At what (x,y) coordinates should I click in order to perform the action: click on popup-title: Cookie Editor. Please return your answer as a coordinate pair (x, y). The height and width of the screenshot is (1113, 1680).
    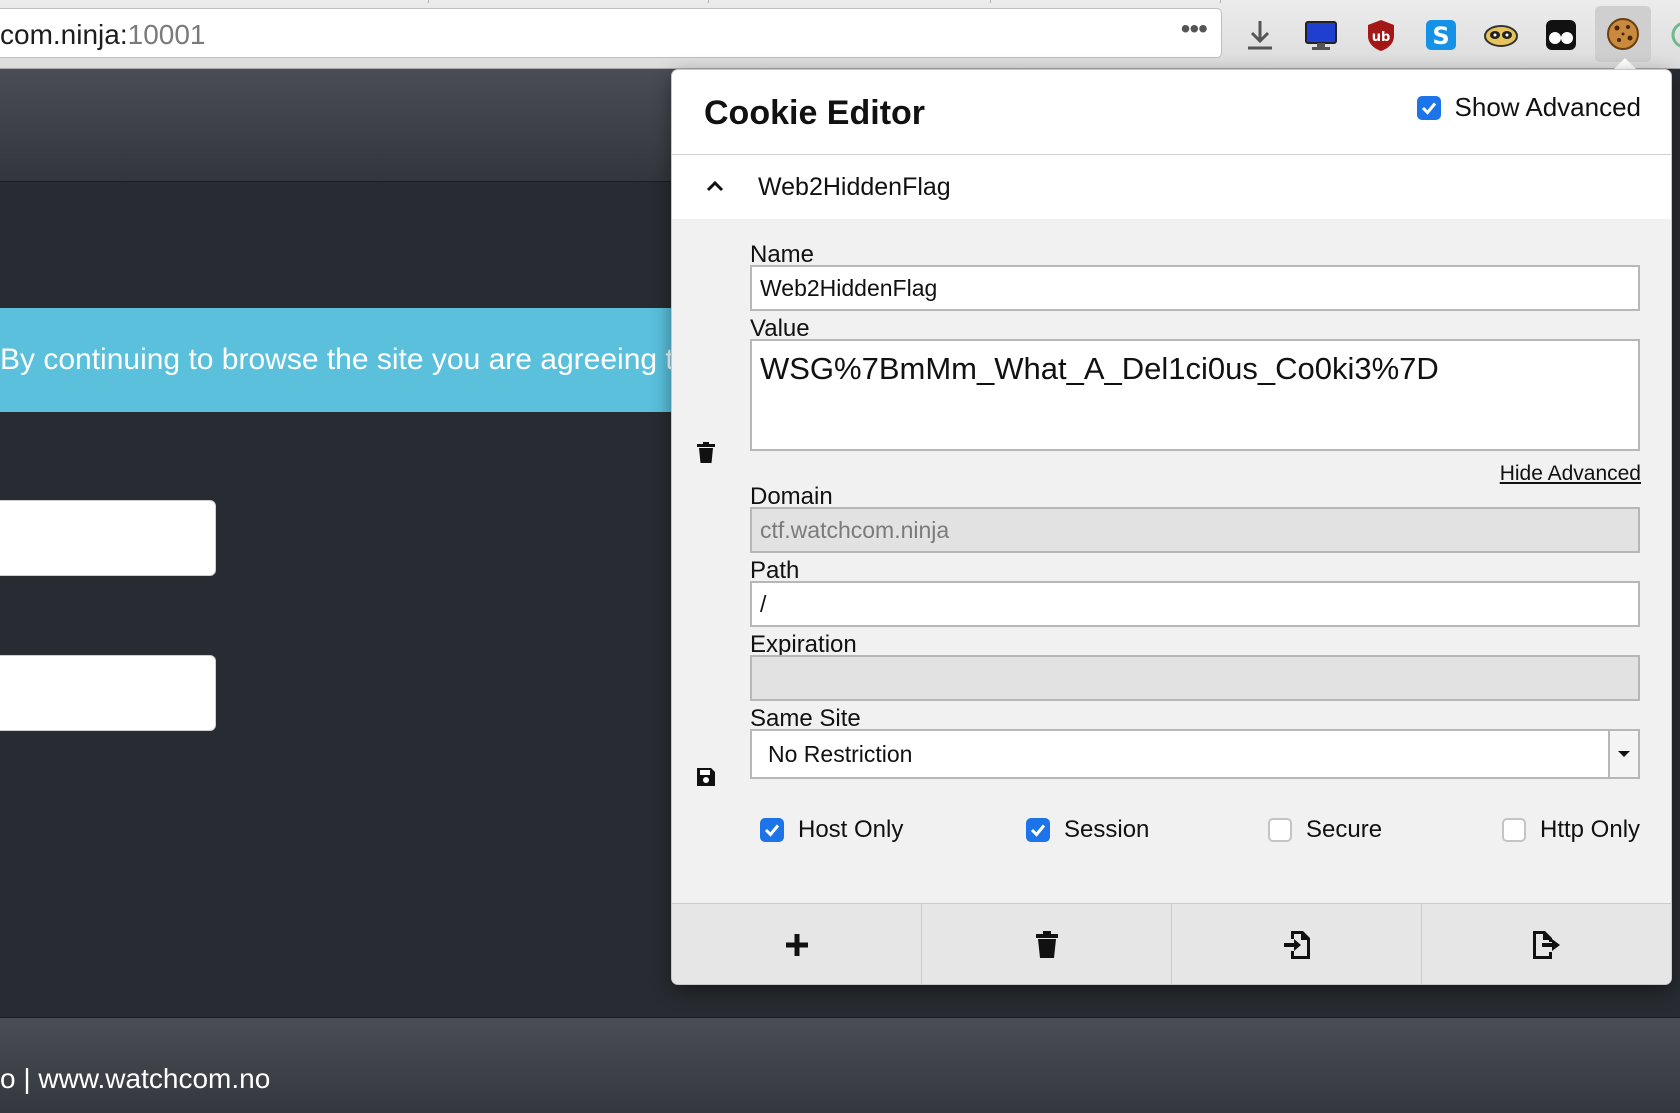
    Looking at the image, I should click on (815, 113).